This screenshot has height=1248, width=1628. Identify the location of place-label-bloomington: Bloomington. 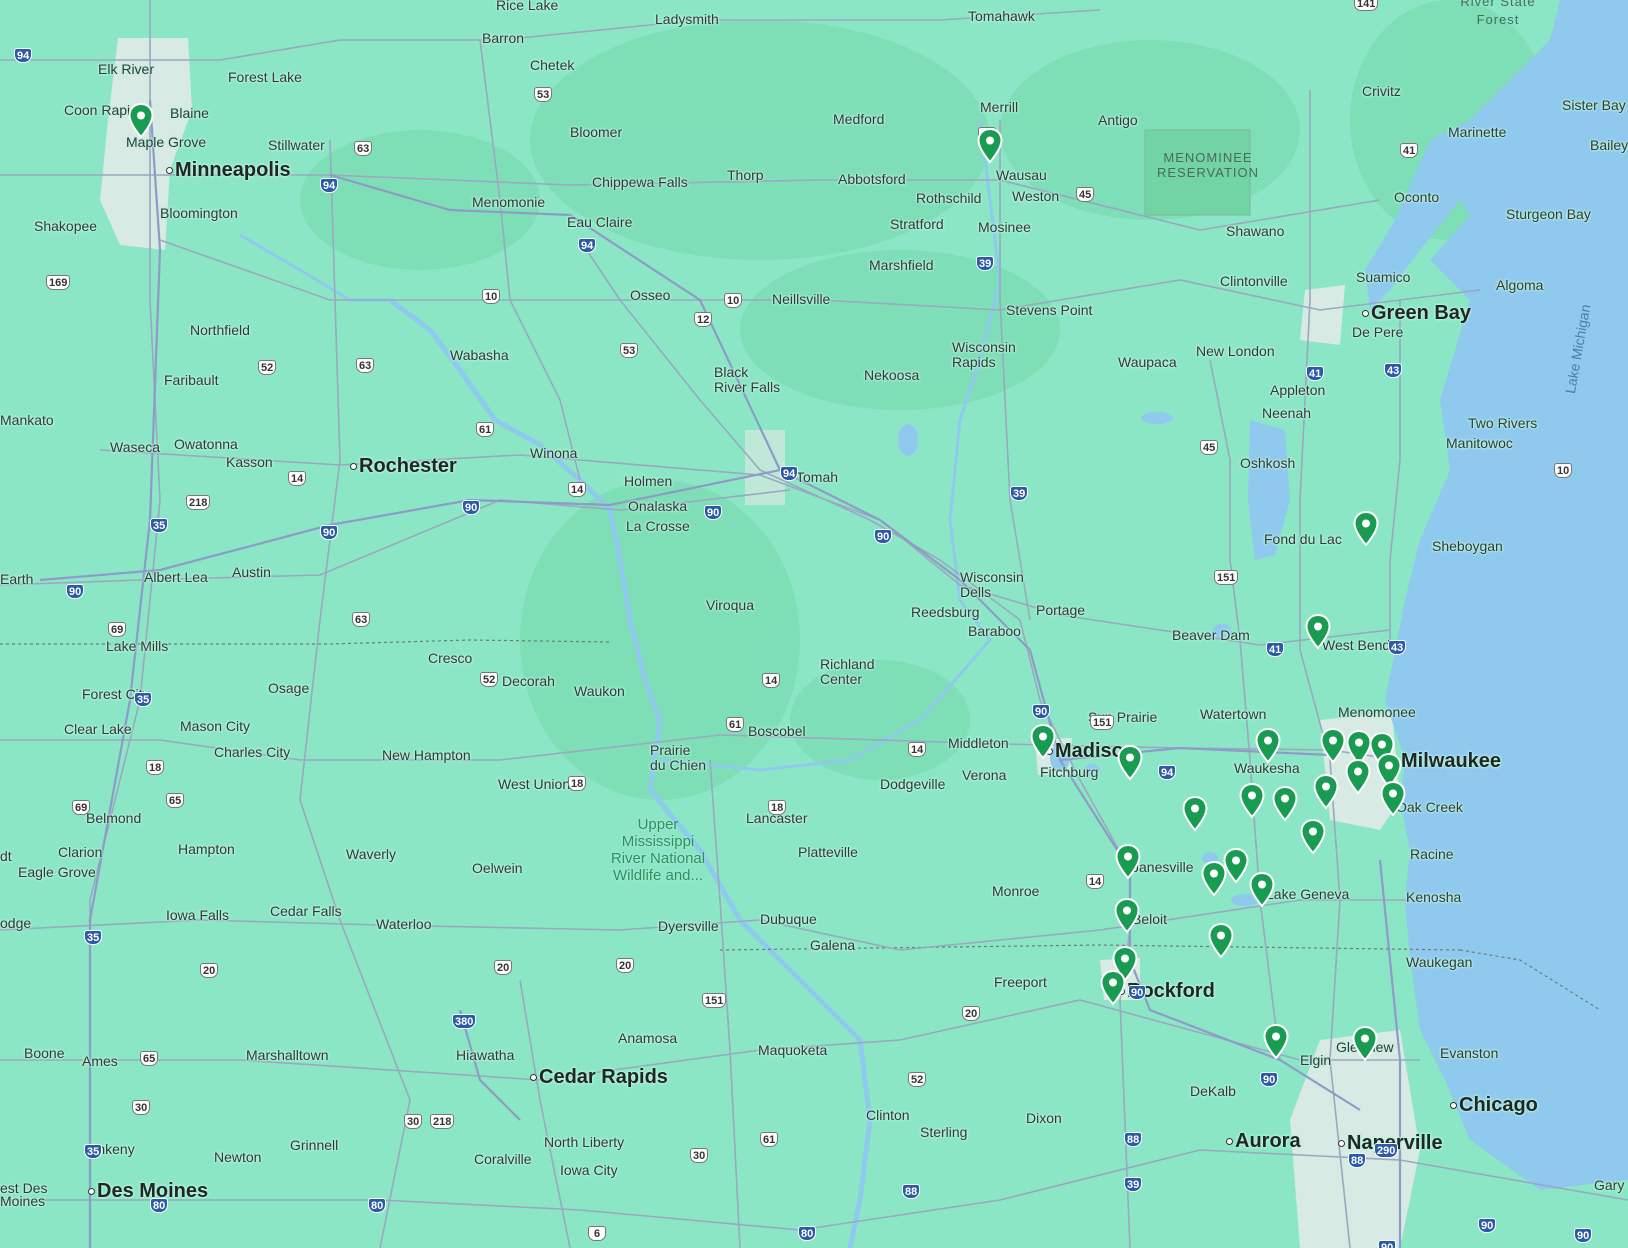
(199, 213).